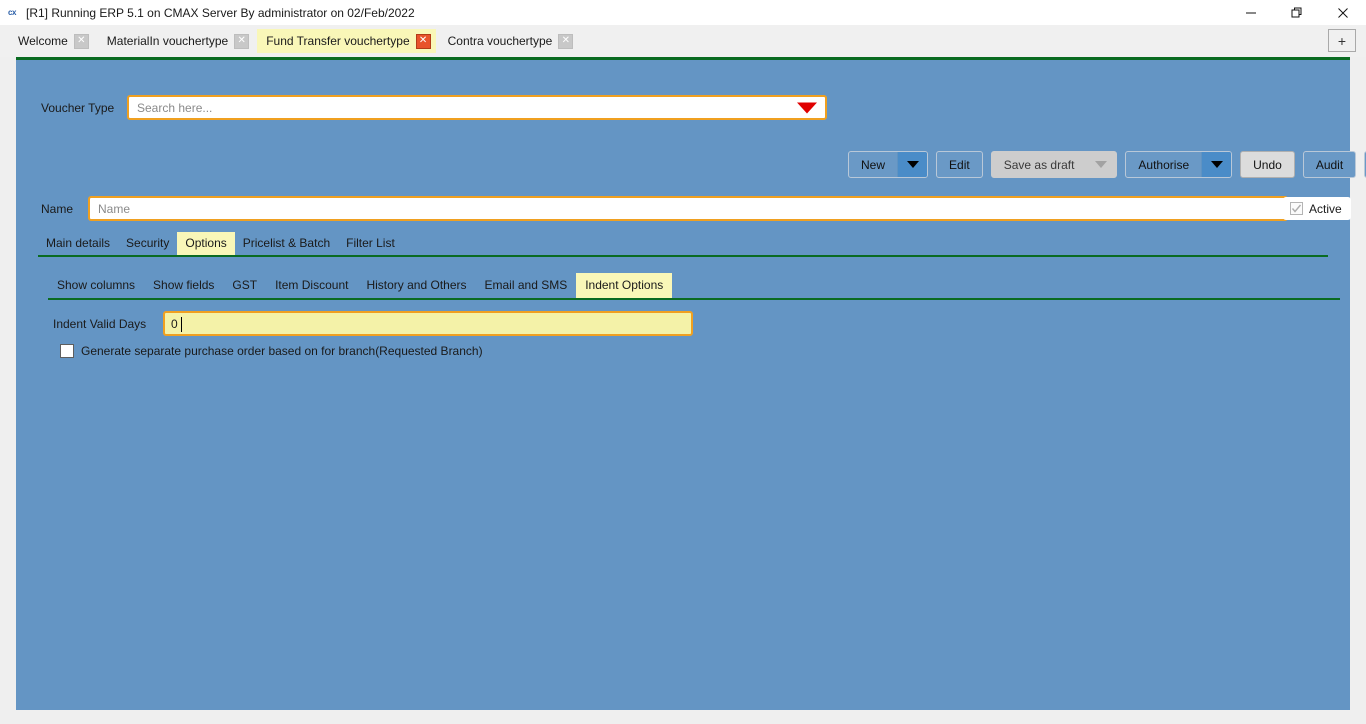  Describe the element at coordinates (873, 164) in the screenshot. I see `new-button-label: New` at that location.